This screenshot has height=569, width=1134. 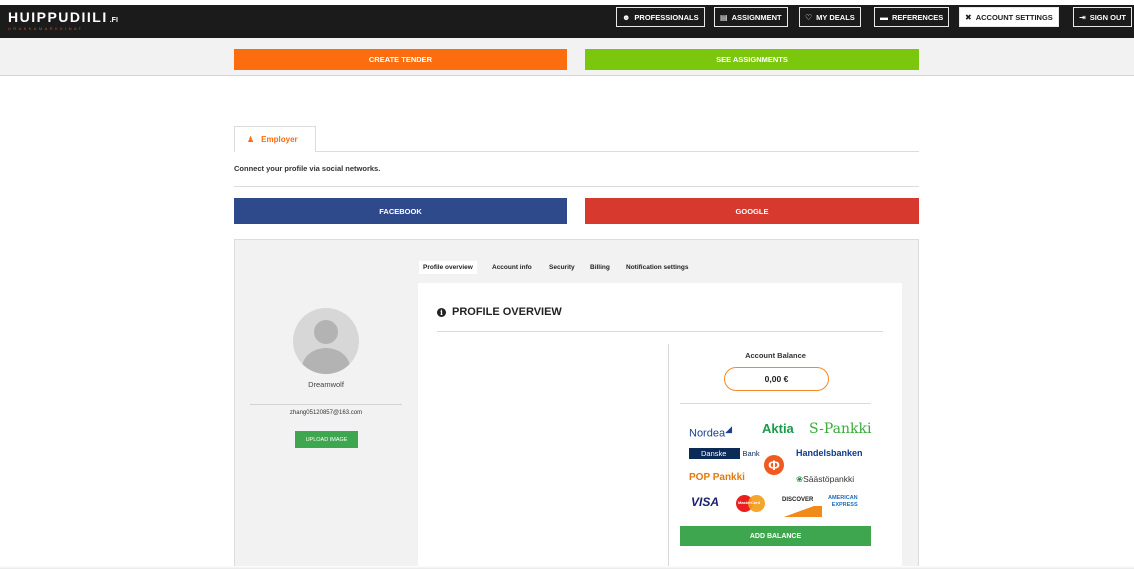 I want to click on avatar, so click(x=326, y=341).